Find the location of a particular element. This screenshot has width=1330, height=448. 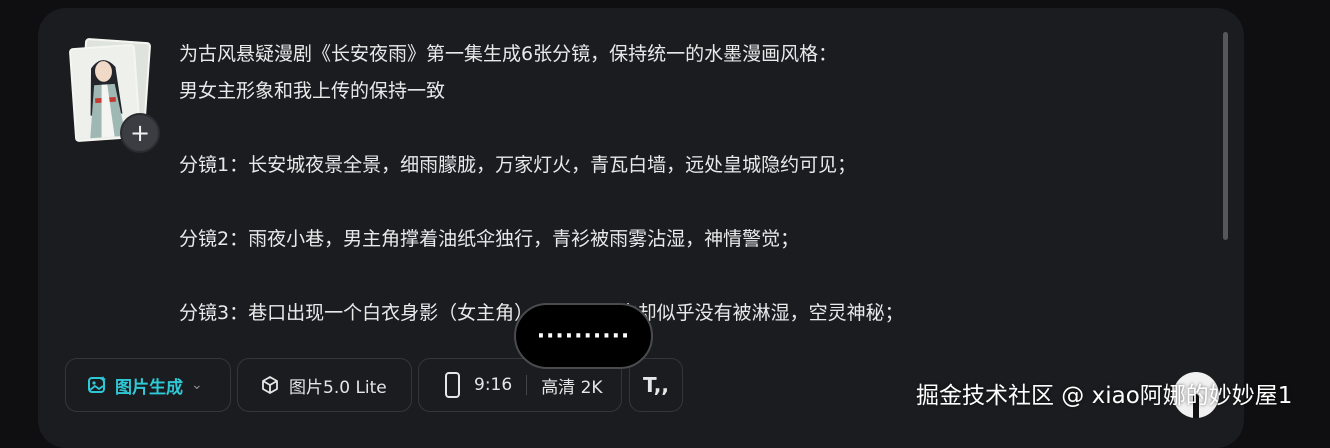

loading-indicator: ·········· is located at coordinates (583, 336).